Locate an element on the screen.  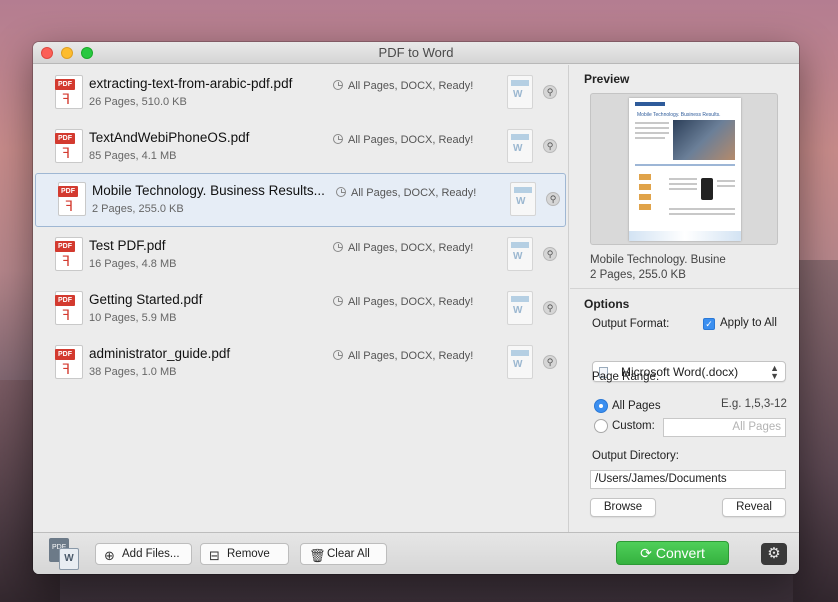
custom-range-input: All Pages is located at coordinates (724, 427).